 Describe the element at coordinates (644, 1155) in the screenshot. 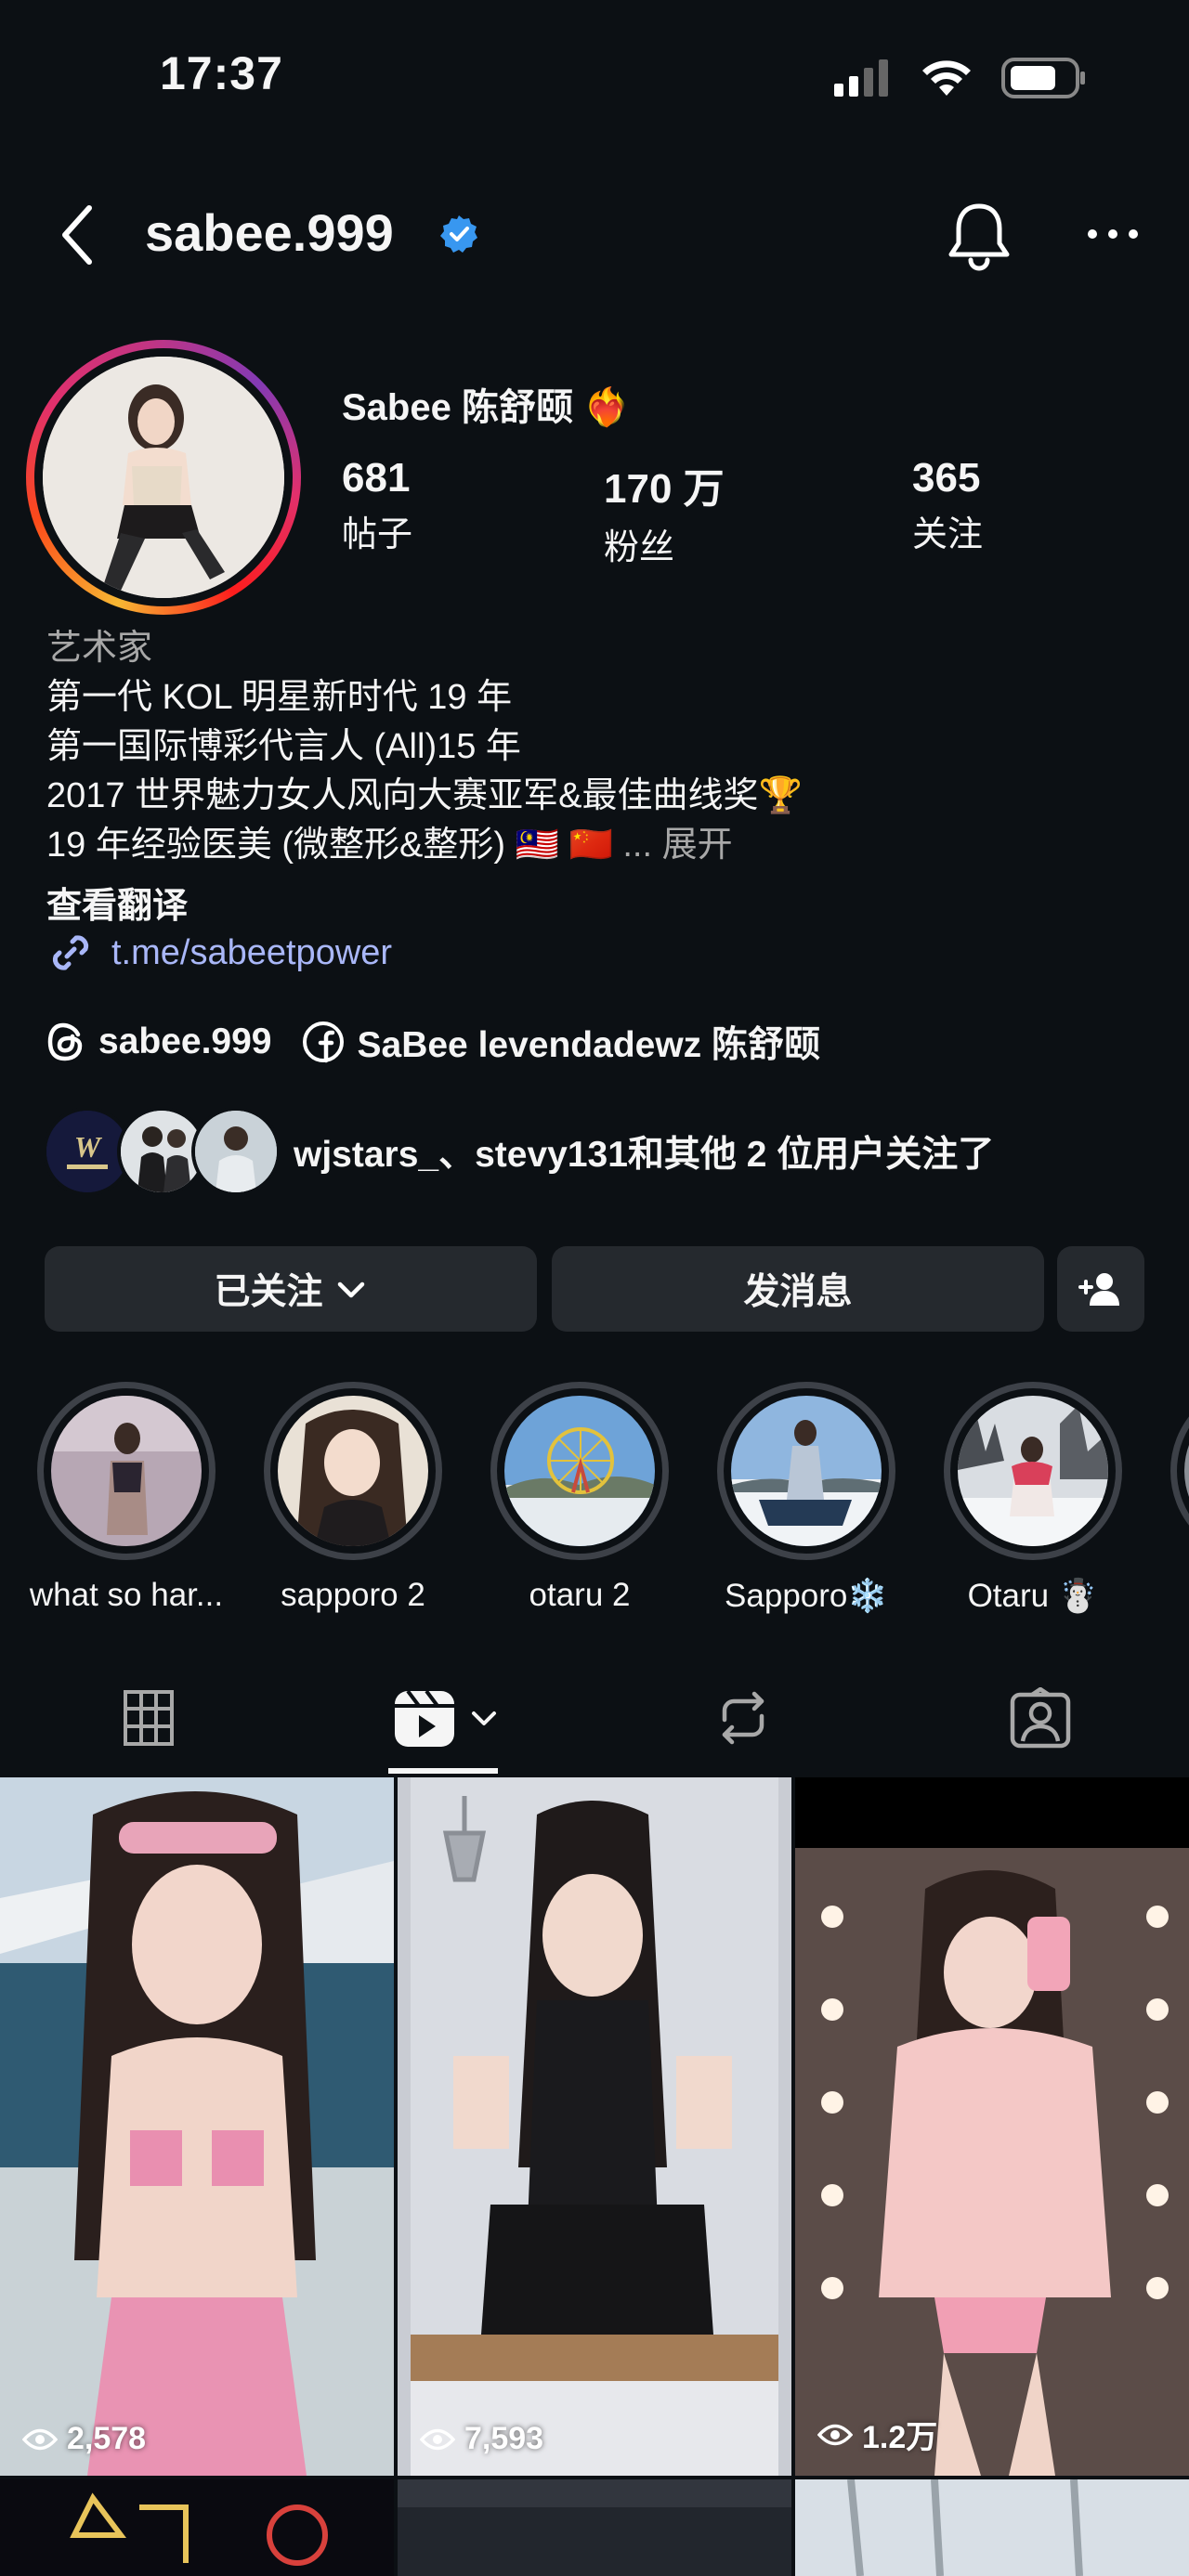

I see `mutual-followers-text: wjstars_、stevy131和其他 2 位用户关注了` at that location.